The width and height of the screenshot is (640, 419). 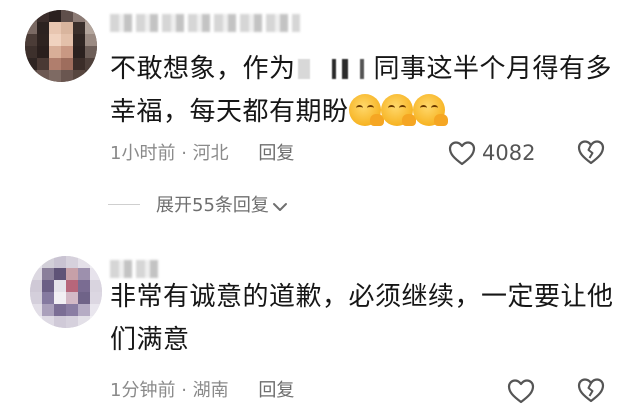 What do you see at coordinates (509, 153) in the screenshot?
I see `like-count: 4082` at bounding box center [509, 153].